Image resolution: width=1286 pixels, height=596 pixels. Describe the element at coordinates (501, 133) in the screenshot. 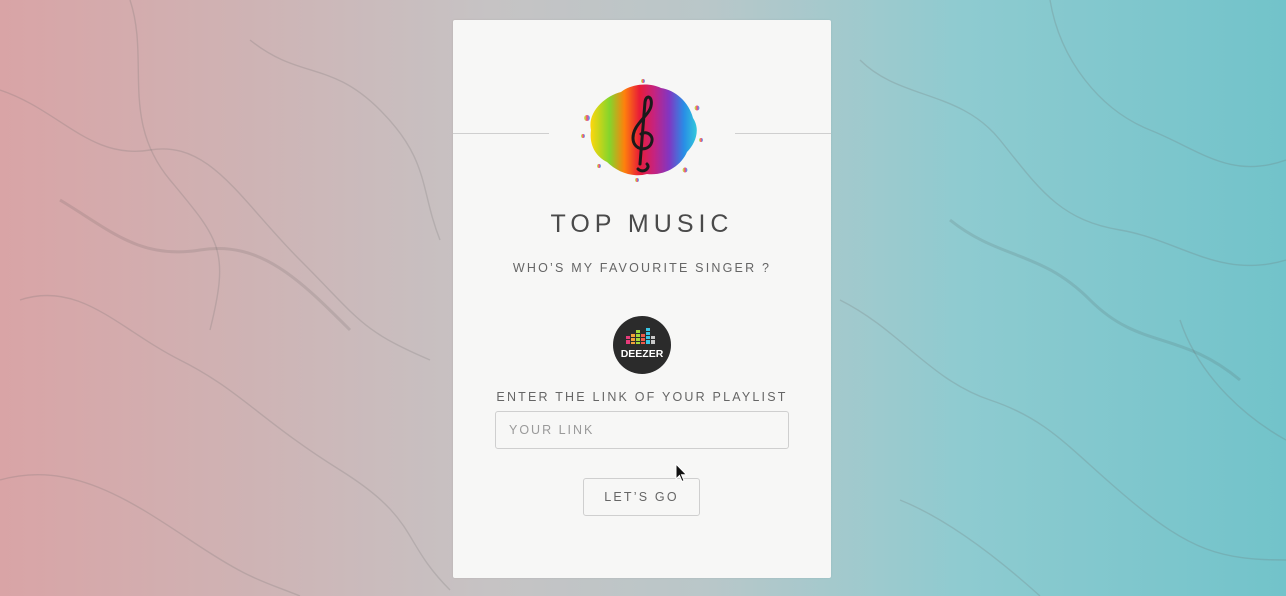

I see `divider-left` at that location.